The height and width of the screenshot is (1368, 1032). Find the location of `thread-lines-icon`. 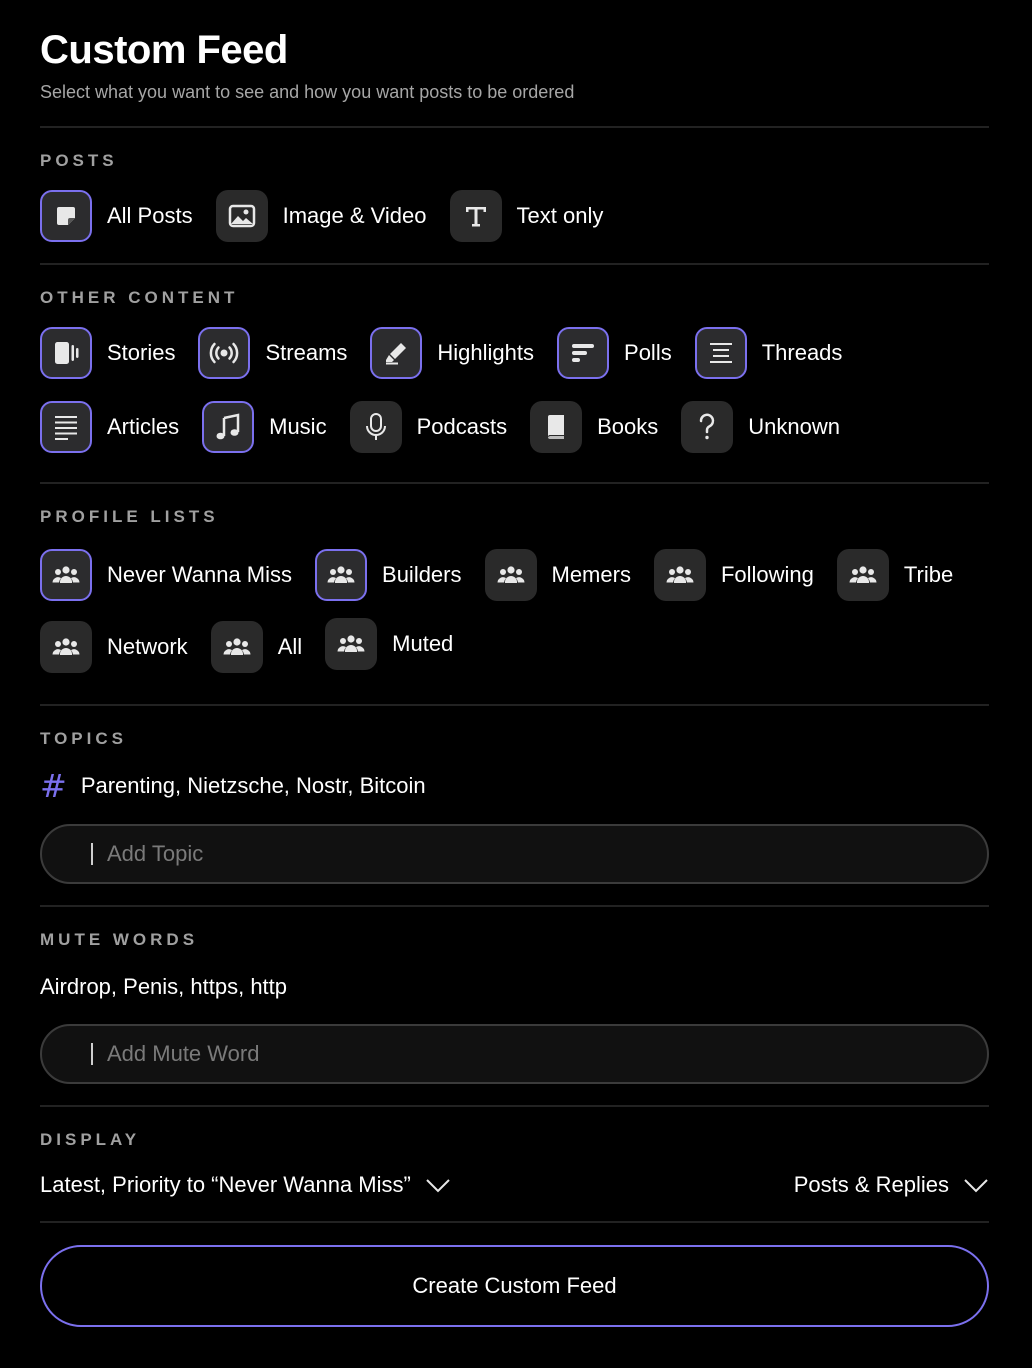

thread-lines-icon is located at coordinates (720, 353).